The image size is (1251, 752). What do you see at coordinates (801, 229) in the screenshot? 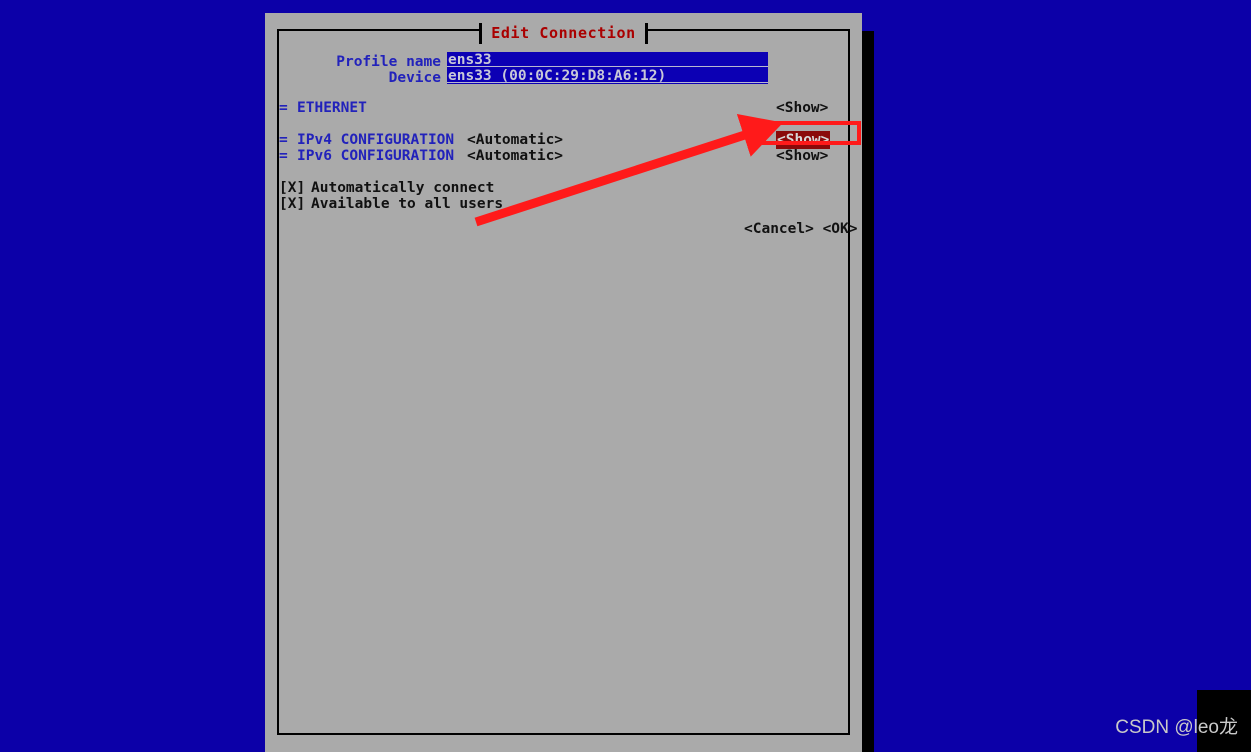
I see `dialog-footer-buttons: <Cancel> <OK>` at bounding box center [801, 229].